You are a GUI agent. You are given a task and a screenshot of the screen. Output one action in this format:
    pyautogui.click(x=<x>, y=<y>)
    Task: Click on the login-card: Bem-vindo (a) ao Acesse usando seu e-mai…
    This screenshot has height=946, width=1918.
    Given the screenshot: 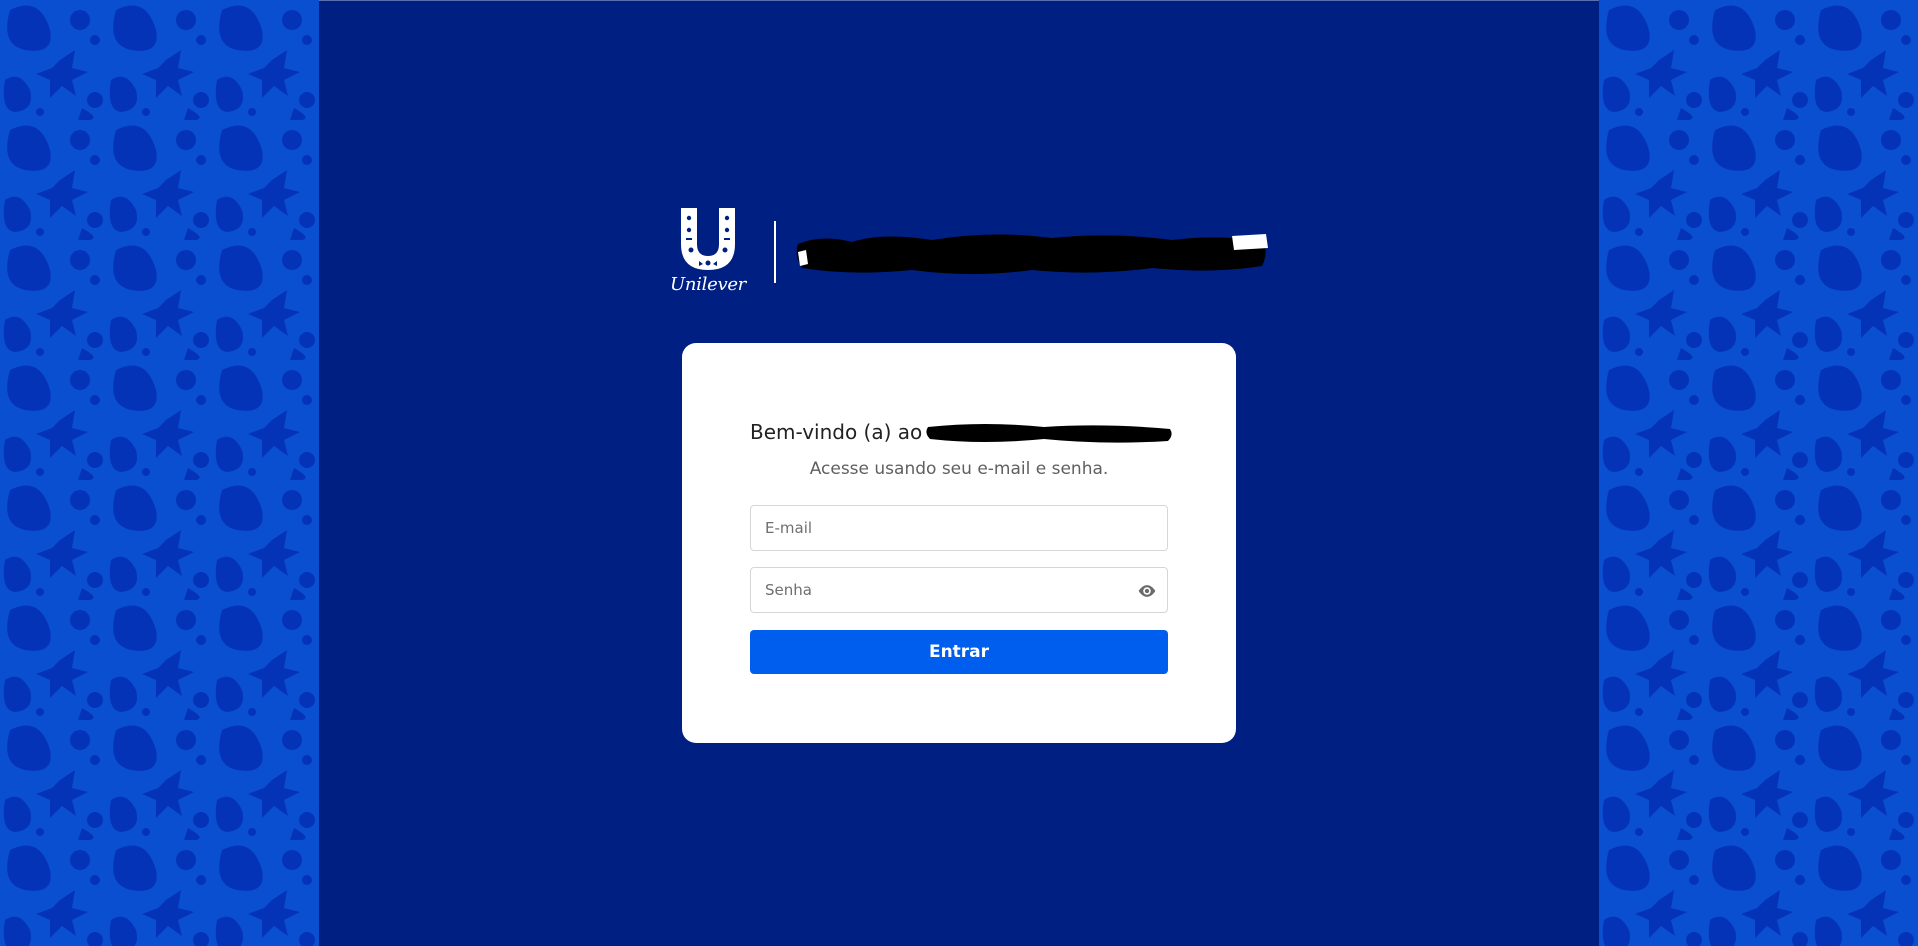 What is the action you would take?
    pyautogui.click(x=959, y=543)
    